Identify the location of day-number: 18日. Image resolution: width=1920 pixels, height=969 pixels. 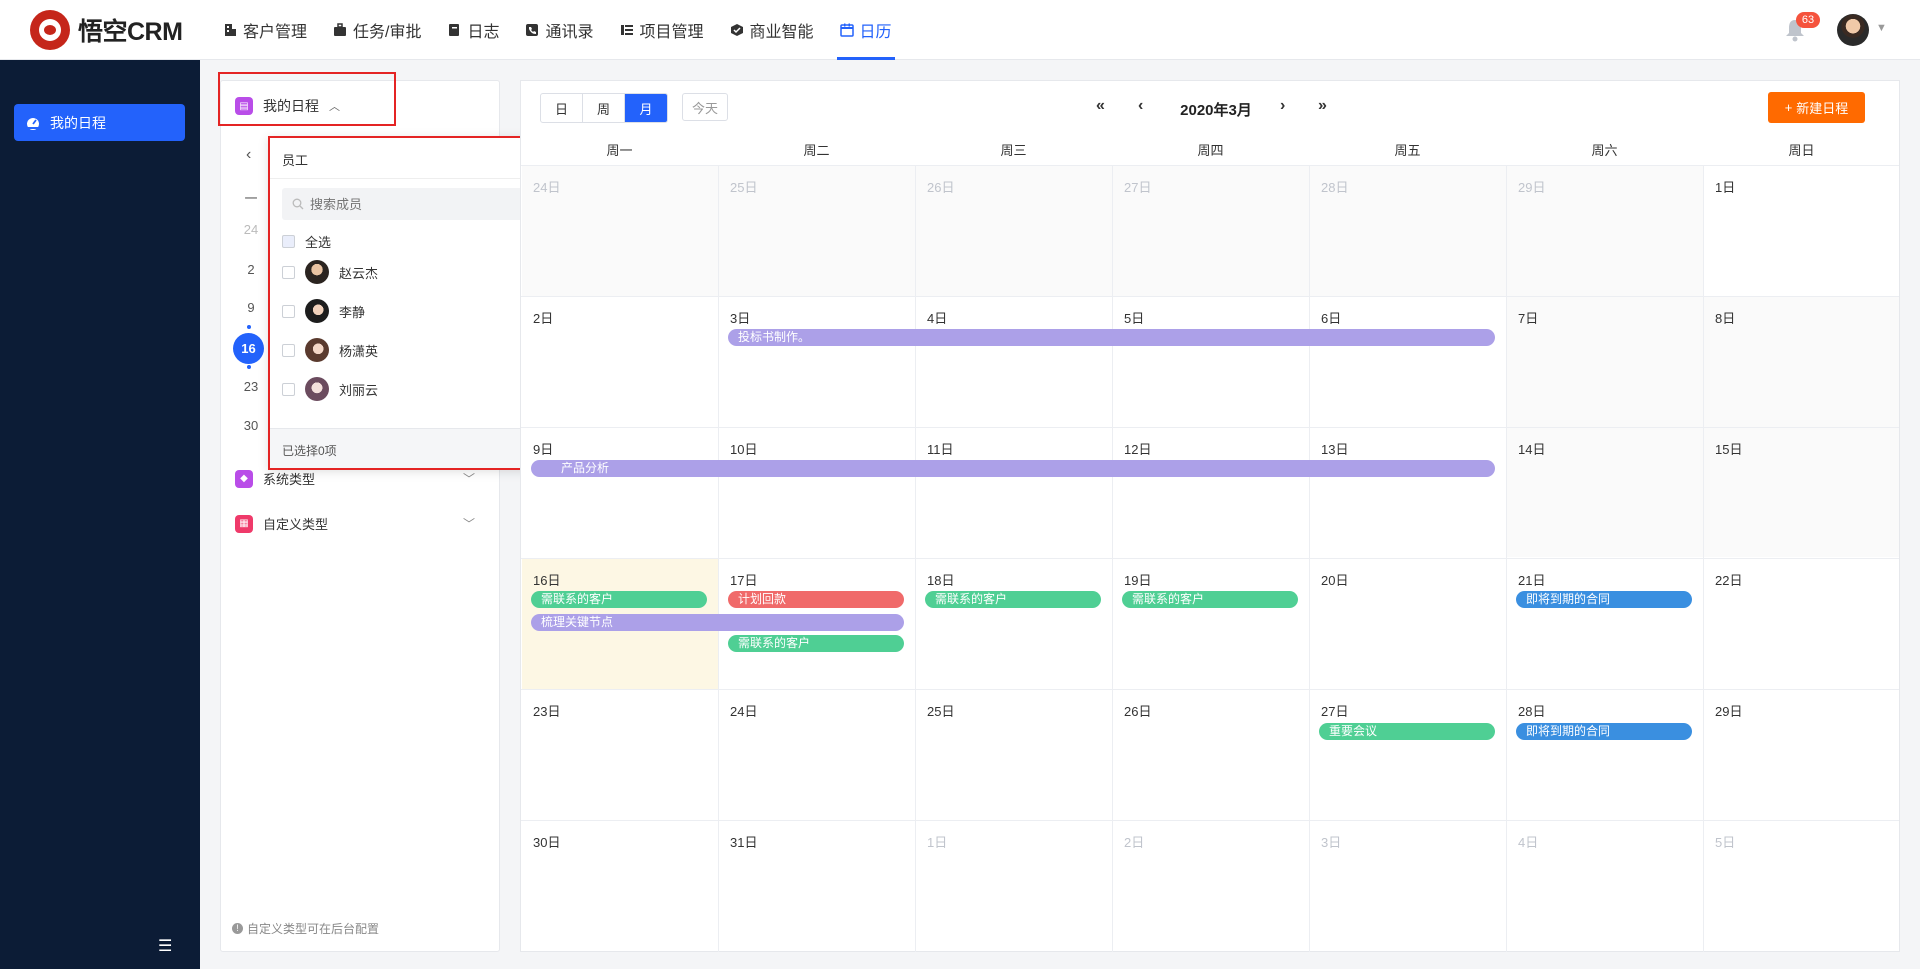
(940, 579).